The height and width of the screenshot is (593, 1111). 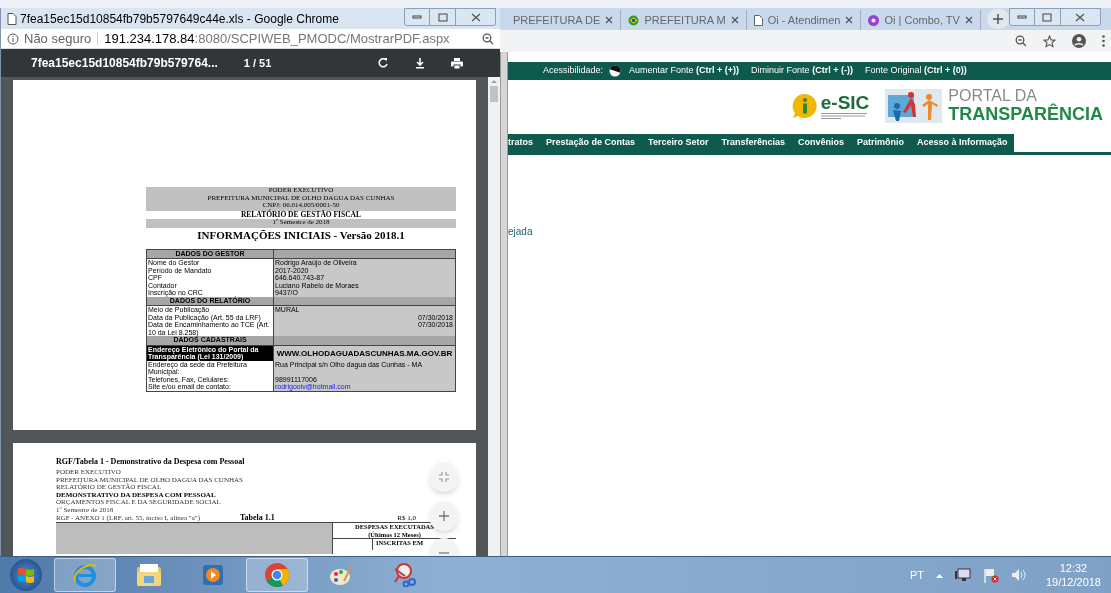 I want to click on security-label: Não seguro, so click(x=58, y=38).